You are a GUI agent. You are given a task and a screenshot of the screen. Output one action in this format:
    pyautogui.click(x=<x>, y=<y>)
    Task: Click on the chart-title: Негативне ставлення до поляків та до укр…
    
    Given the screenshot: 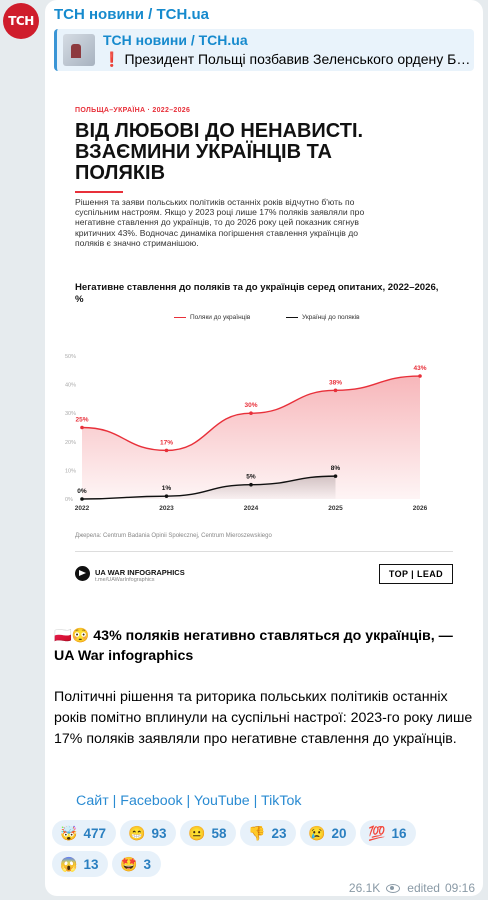 What is the action you would take?
    pyautogui.click(x=257, y=293)
    